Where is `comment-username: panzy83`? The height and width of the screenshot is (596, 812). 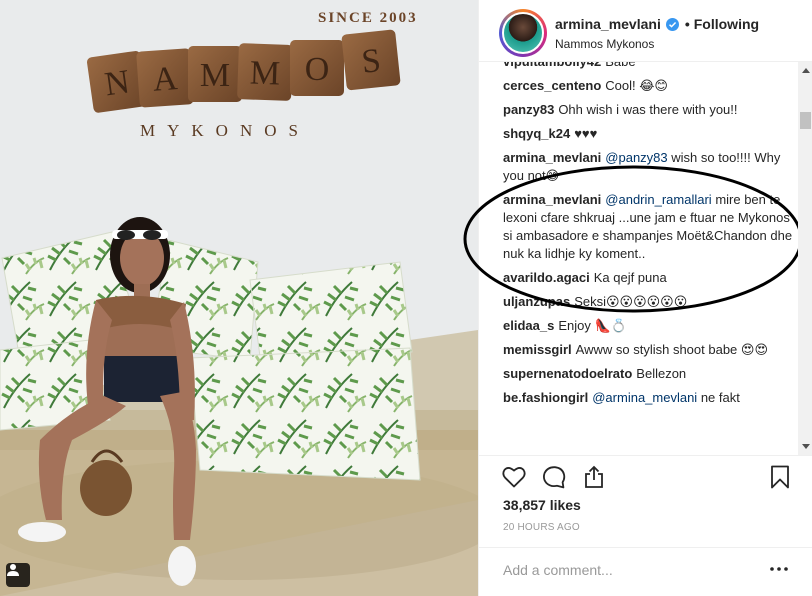 comment-username: panzy83 is located at coordinates (528, 109).